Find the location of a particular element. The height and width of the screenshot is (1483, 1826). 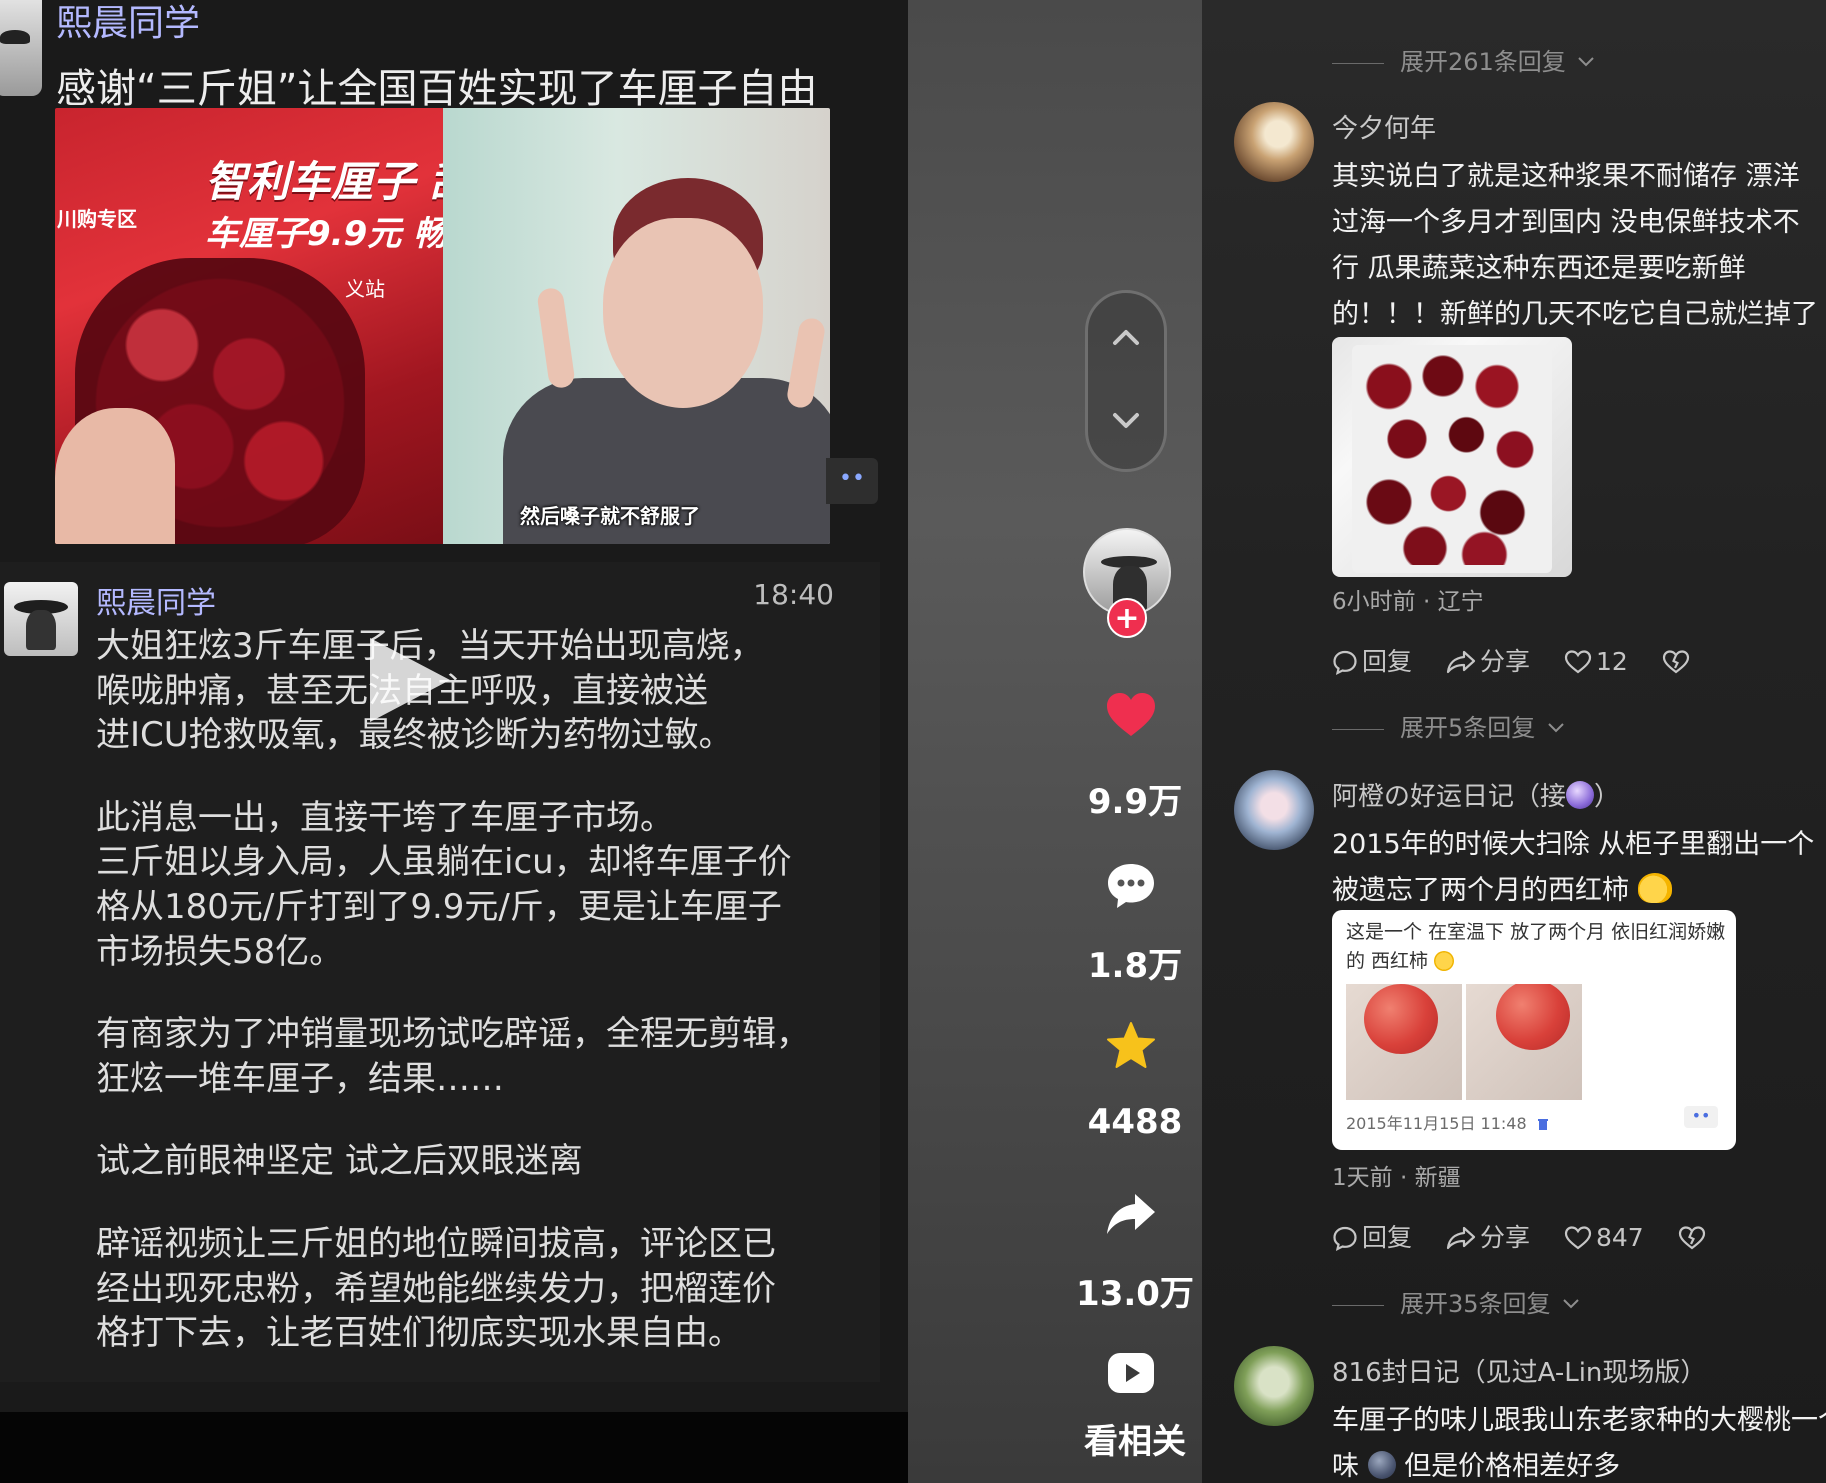

follow-button: + is located at coordinates (1127, 618).